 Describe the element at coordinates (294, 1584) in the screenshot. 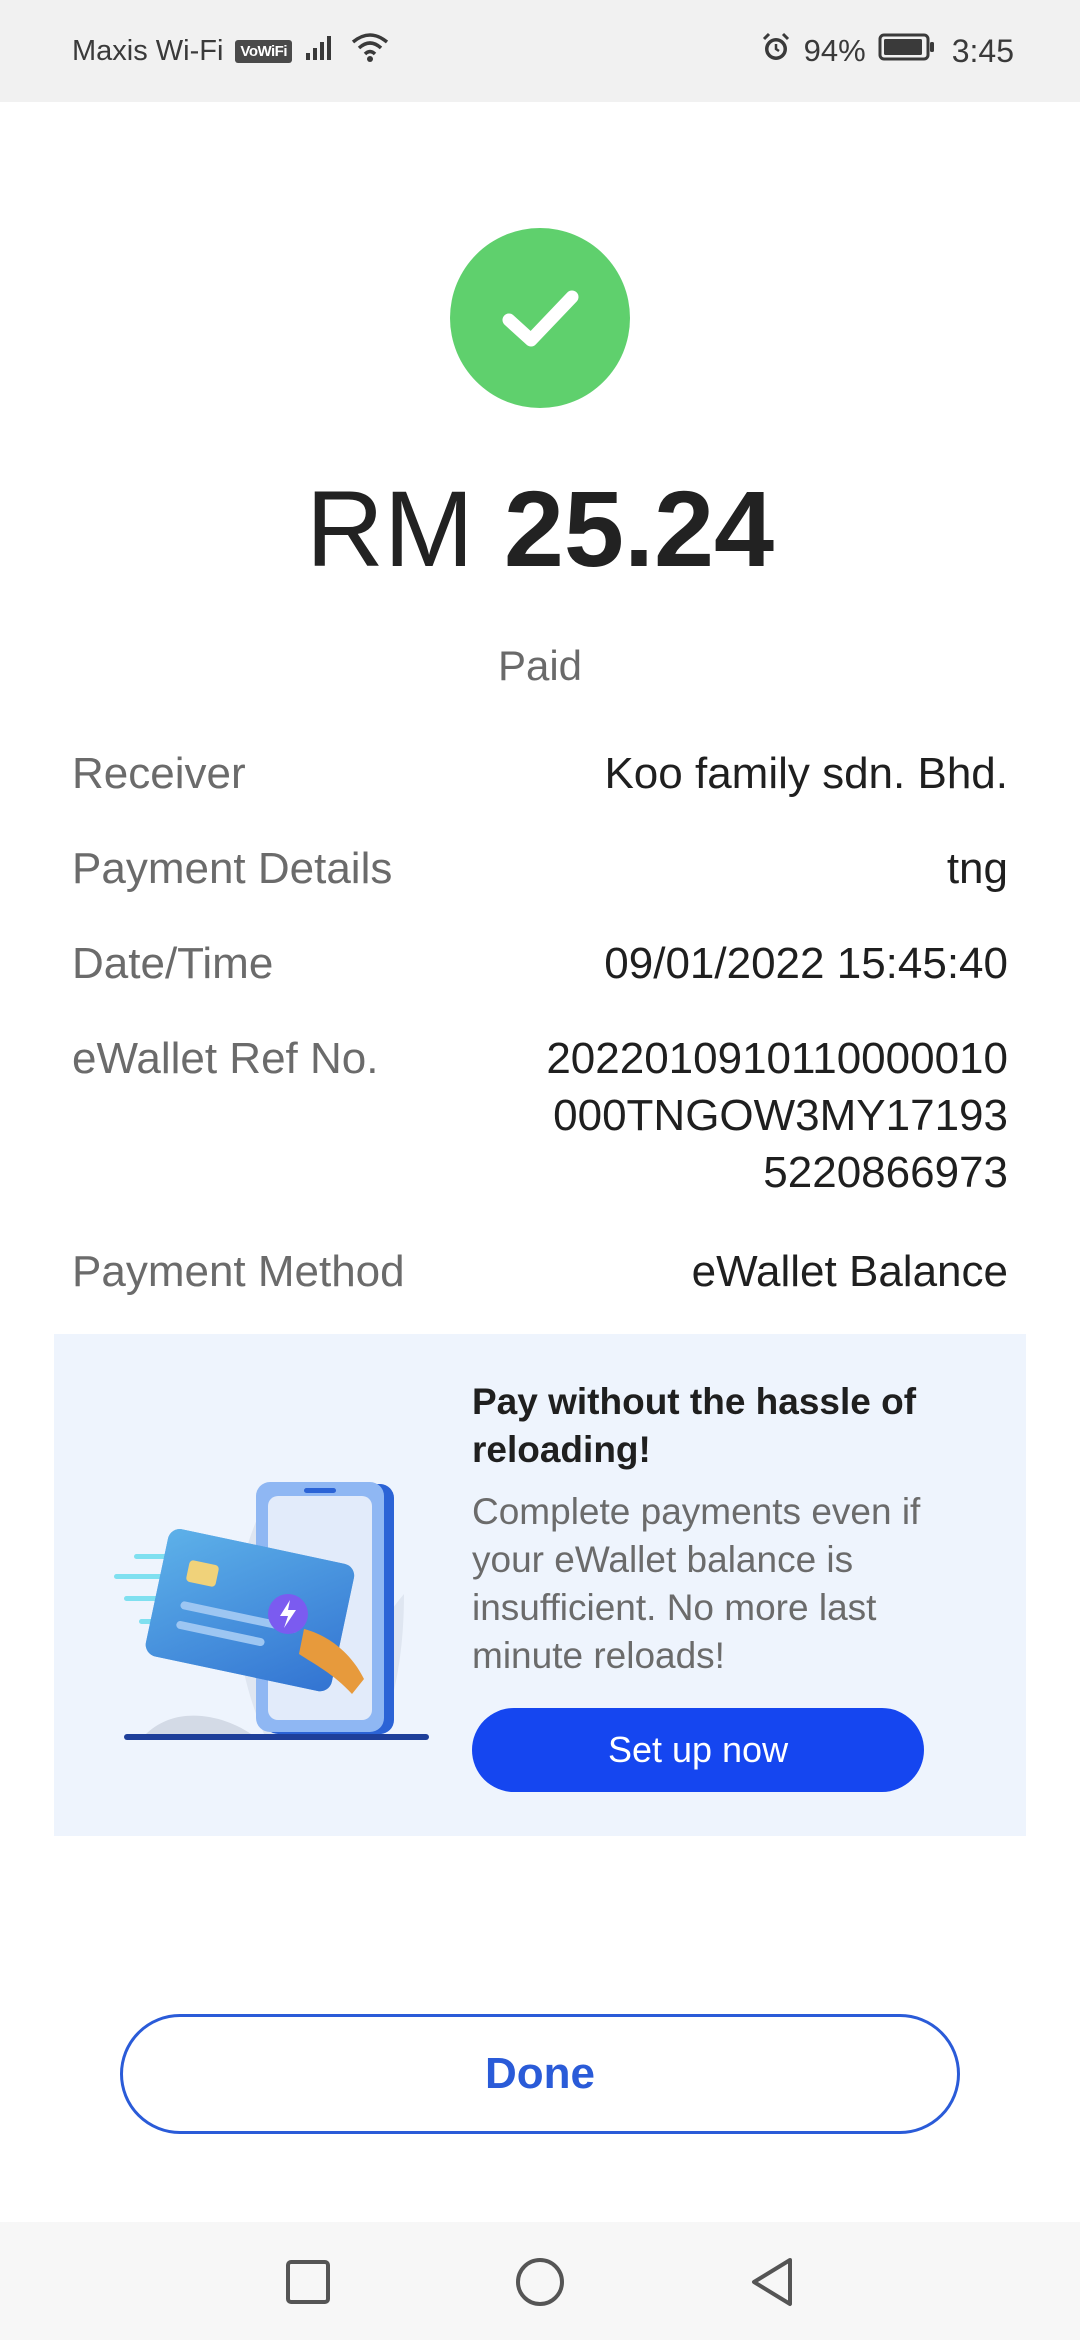

I see `card-phone-illustration` at that location.